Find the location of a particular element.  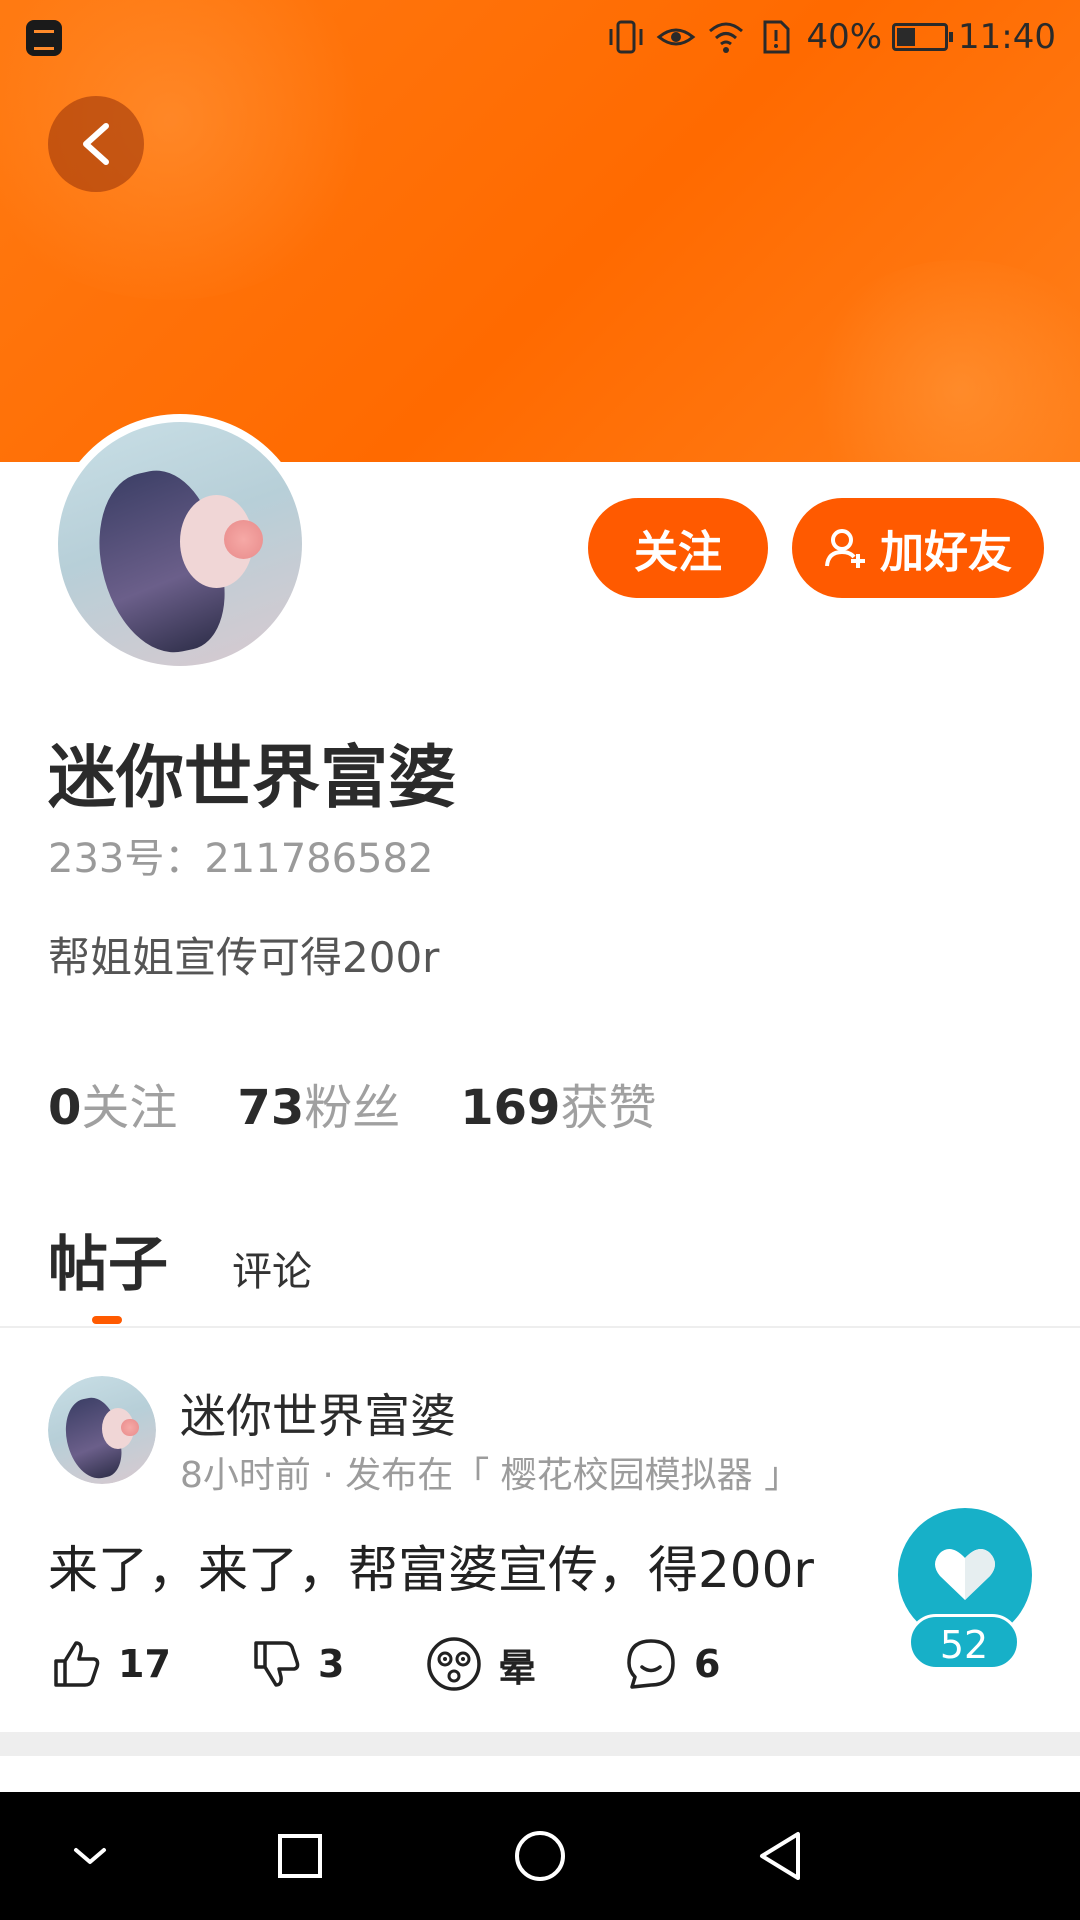

app-icon is located at coordinates (44, 38).